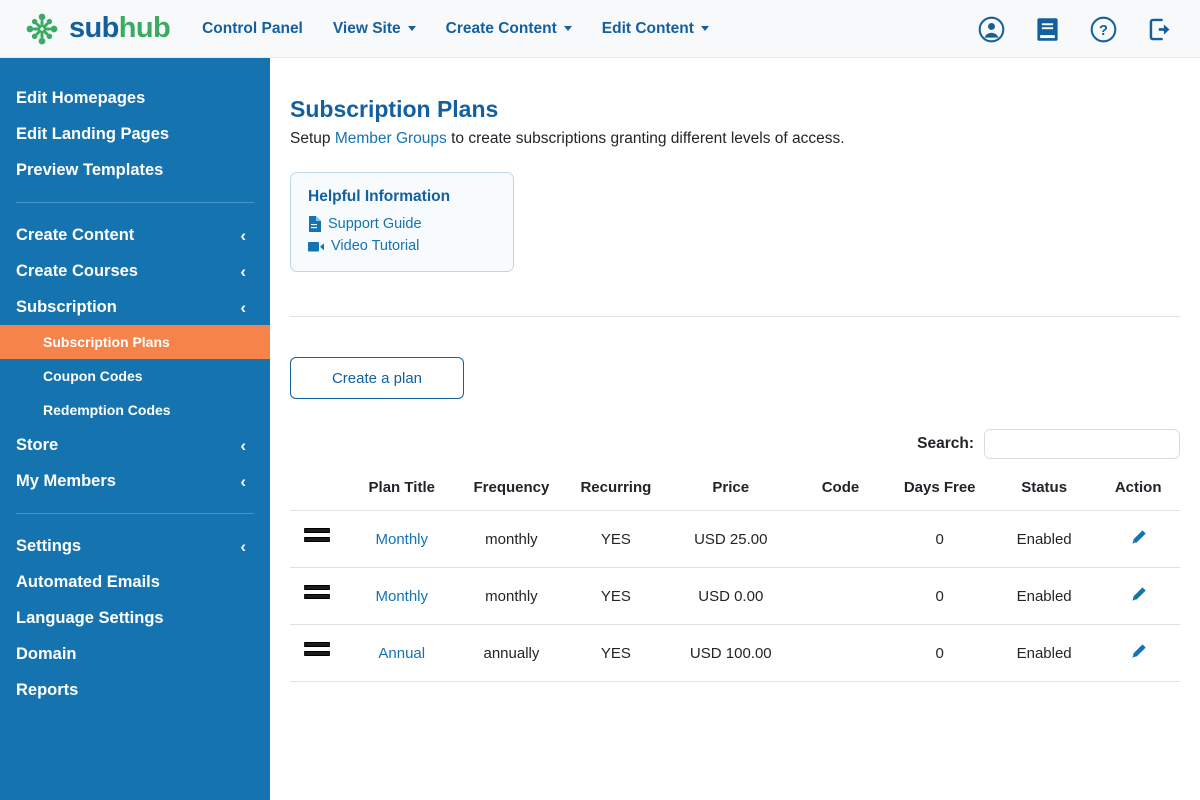 Image resolution: width=1200 pixels, height=800 pixels. Describe the element at coordinates (945, 443) in the screenshot. I see `search-label: Search:` at that location.